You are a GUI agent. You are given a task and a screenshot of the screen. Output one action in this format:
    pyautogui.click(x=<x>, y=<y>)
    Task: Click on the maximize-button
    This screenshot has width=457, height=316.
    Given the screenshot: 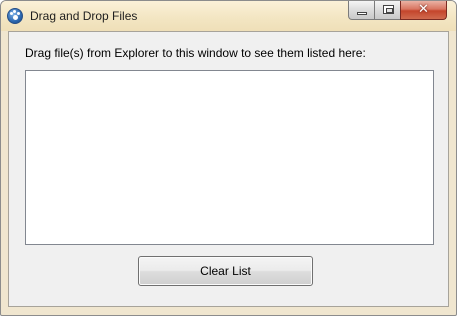 What is the action you would take?
    pyautogui.click(x=387, y=10)
    